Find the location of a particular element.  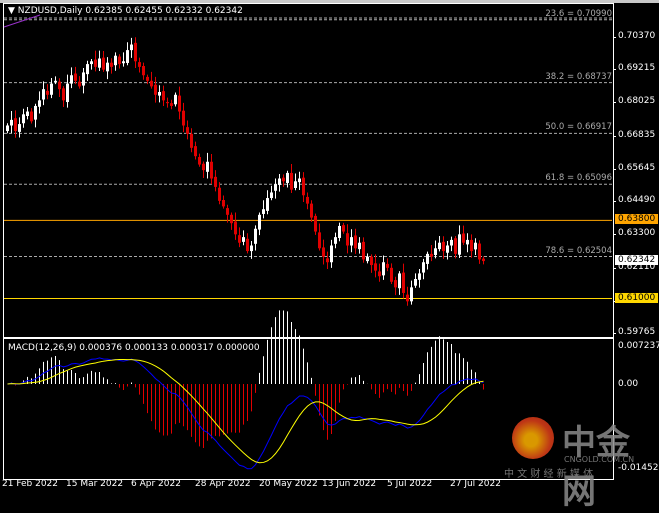

cngold-watermark: 中金网 CNGOLD.COM.CN 中 文 财 经 新 媒 体 is located at coordinates (579, 464).